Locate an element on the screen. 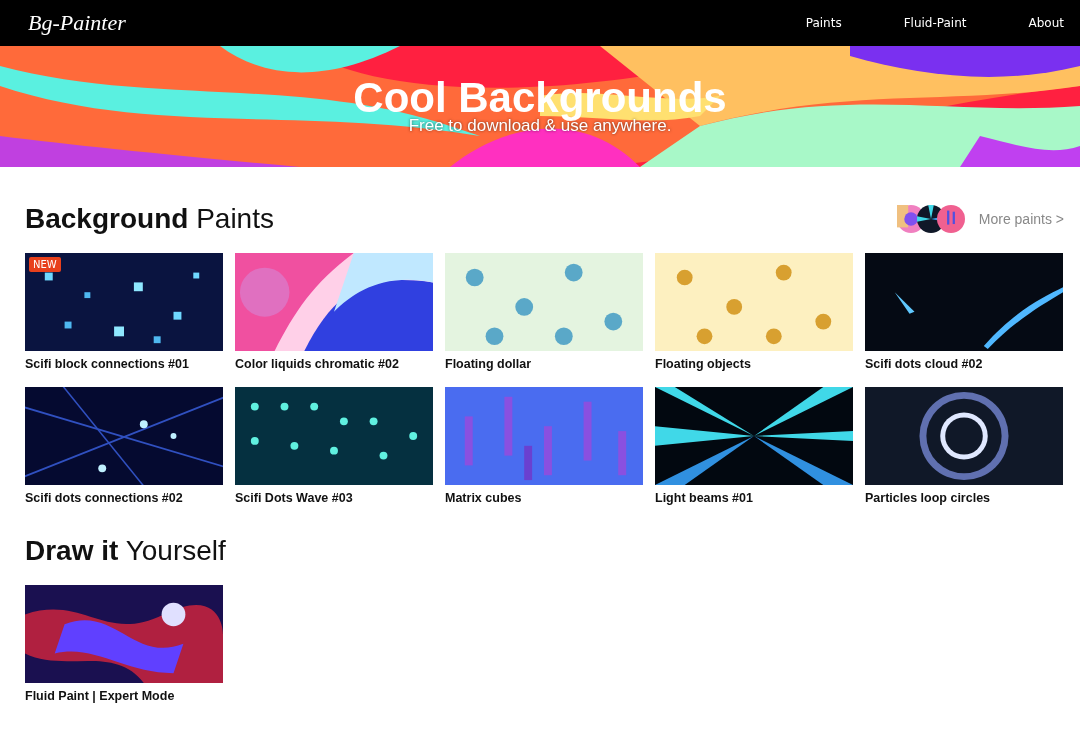 The height and width of the screenshot is (749, 1080). more-paints-link: More paints > is located at coordinates (1021, 219).